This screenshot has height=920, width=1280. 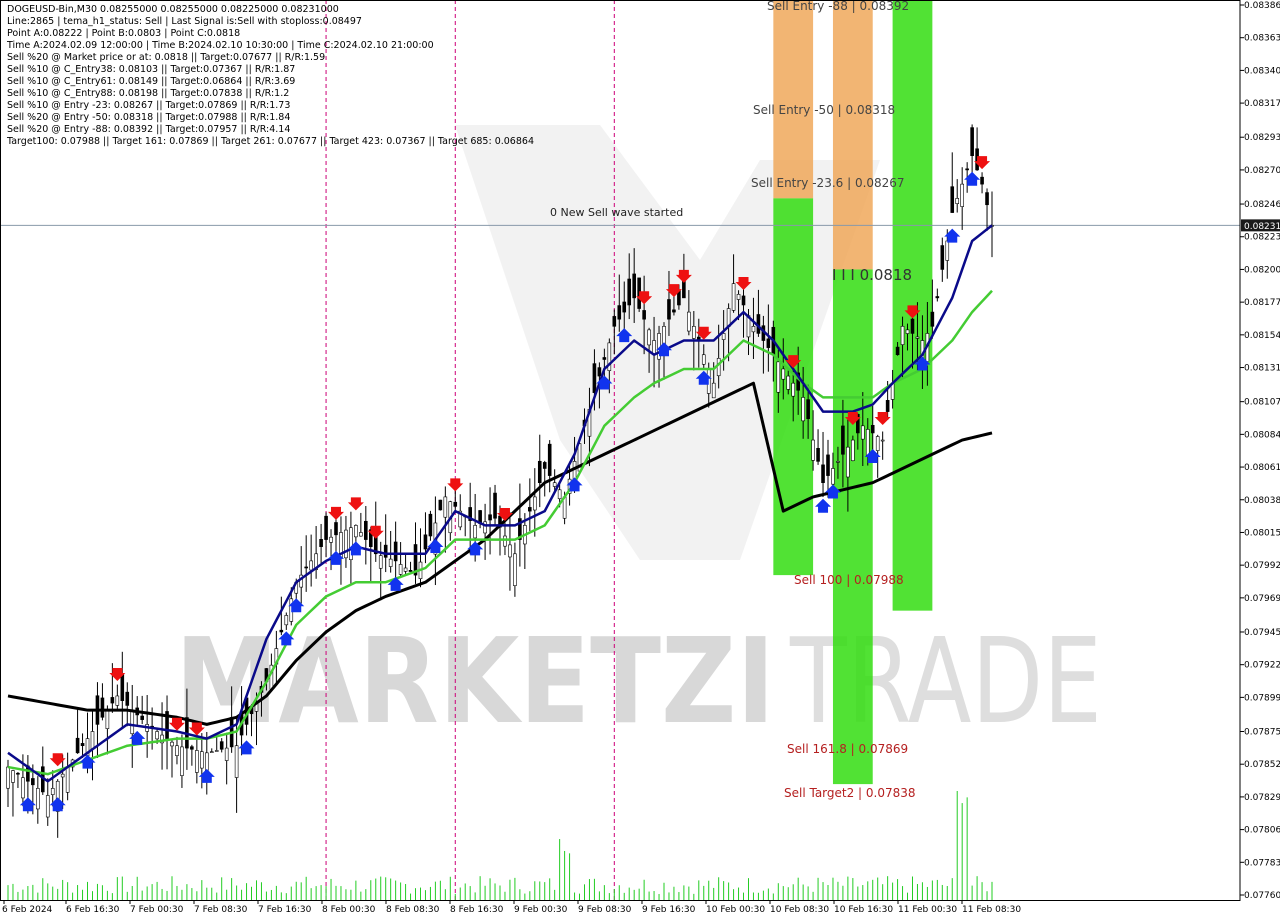 What do you see at coordinates (27, 910) in the screenshot?
I see `x-tick-label: 6 Feb 2024` at bounding box center [27, 910].